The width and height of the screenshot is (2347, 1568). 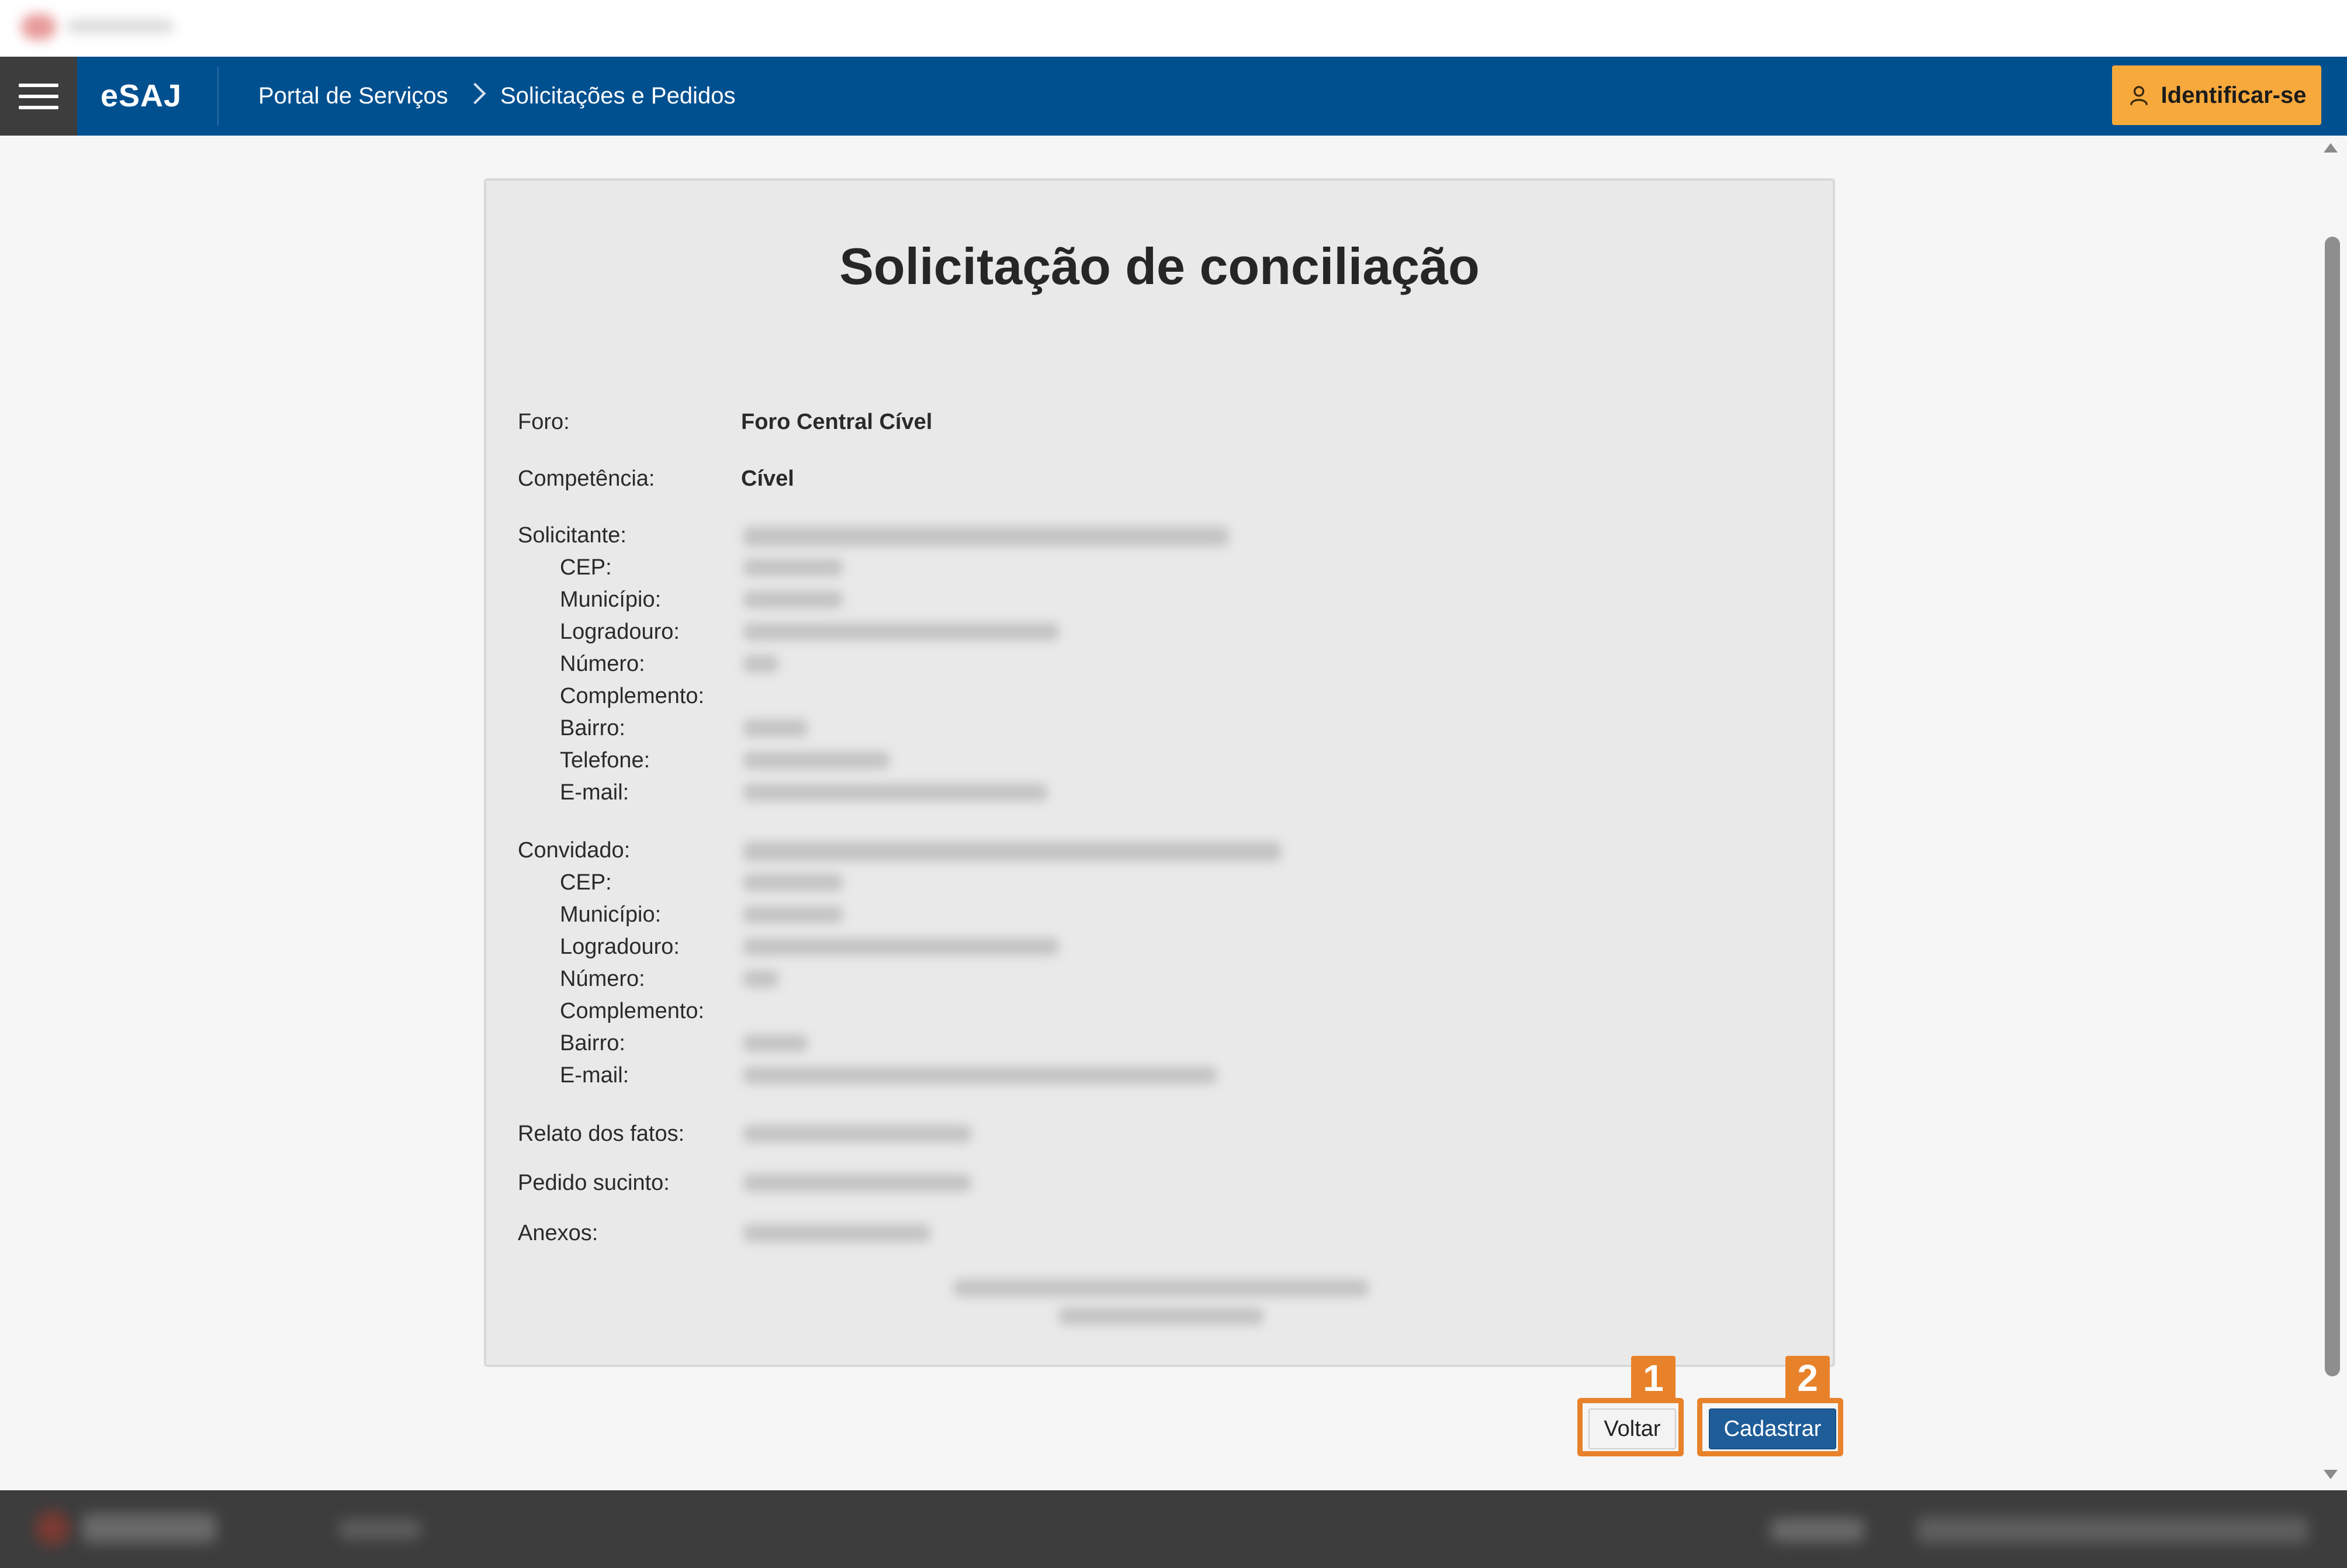 I want to click on redacted-pedido, so click(x=857, y=1183).